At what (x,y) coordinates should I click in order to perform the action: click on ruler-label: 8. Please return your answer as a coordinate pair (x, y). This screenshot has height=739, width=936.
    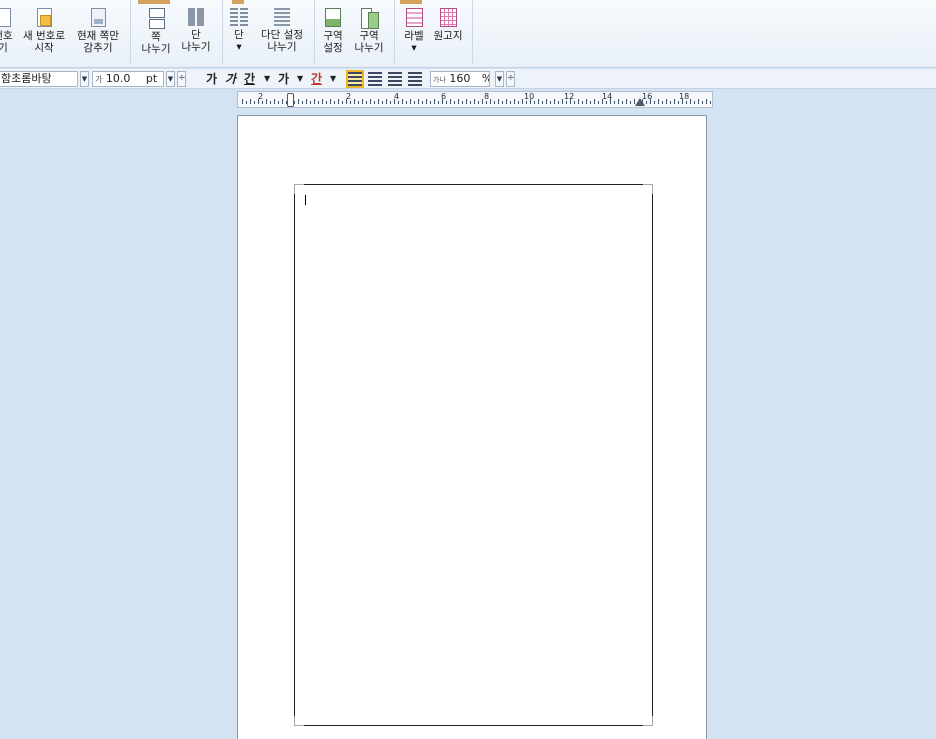
    Looking at the image, I should click on (487, 96).